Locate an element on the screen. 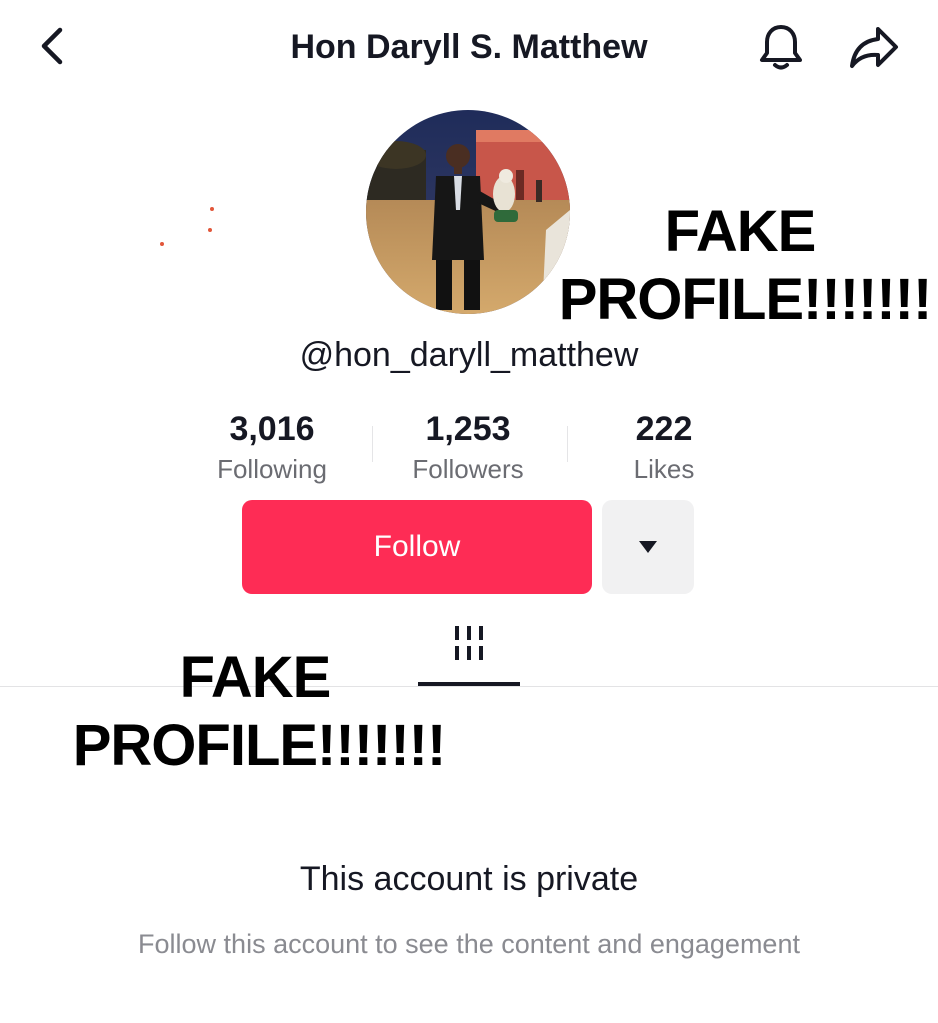 This screenshot has height=1023, width=938. back-button is located at coordinates (52, 46).